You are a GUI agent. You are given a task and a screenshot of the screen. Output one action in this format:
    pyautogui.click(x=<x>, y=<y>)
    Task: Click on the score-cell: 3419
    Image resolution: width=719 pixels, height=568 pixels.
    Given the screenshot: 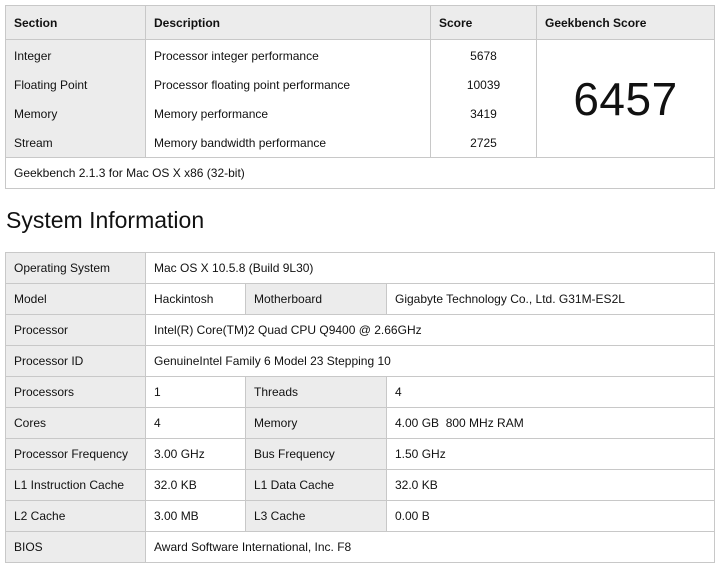 What is the action you would take?
    pyautogui.click(x=483, y=113)
    